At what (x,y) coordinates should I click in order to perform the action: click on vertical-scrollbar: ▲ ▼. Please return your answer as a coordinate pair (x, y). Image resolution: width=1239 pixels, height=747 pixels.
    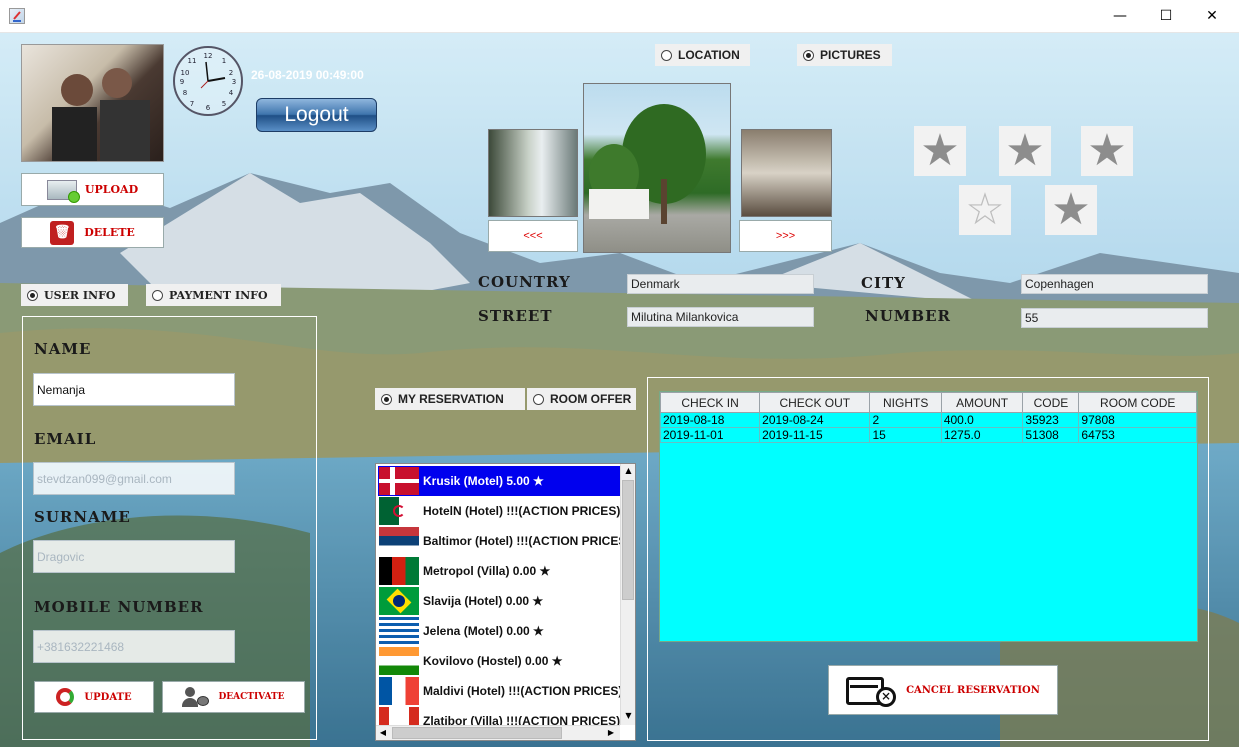
    Looking at the image, I should click on (627, 594).